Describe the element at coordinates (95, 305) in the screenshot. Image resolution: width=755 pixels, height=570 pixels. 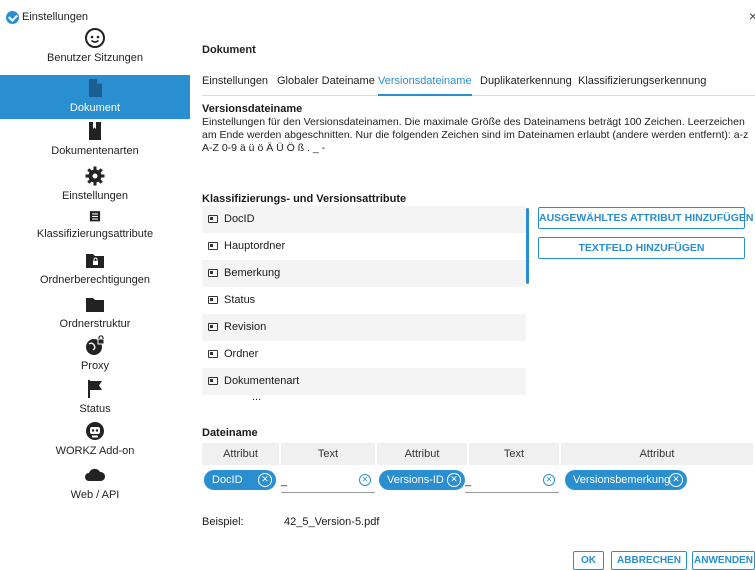
I see `folder-icon` at that location.